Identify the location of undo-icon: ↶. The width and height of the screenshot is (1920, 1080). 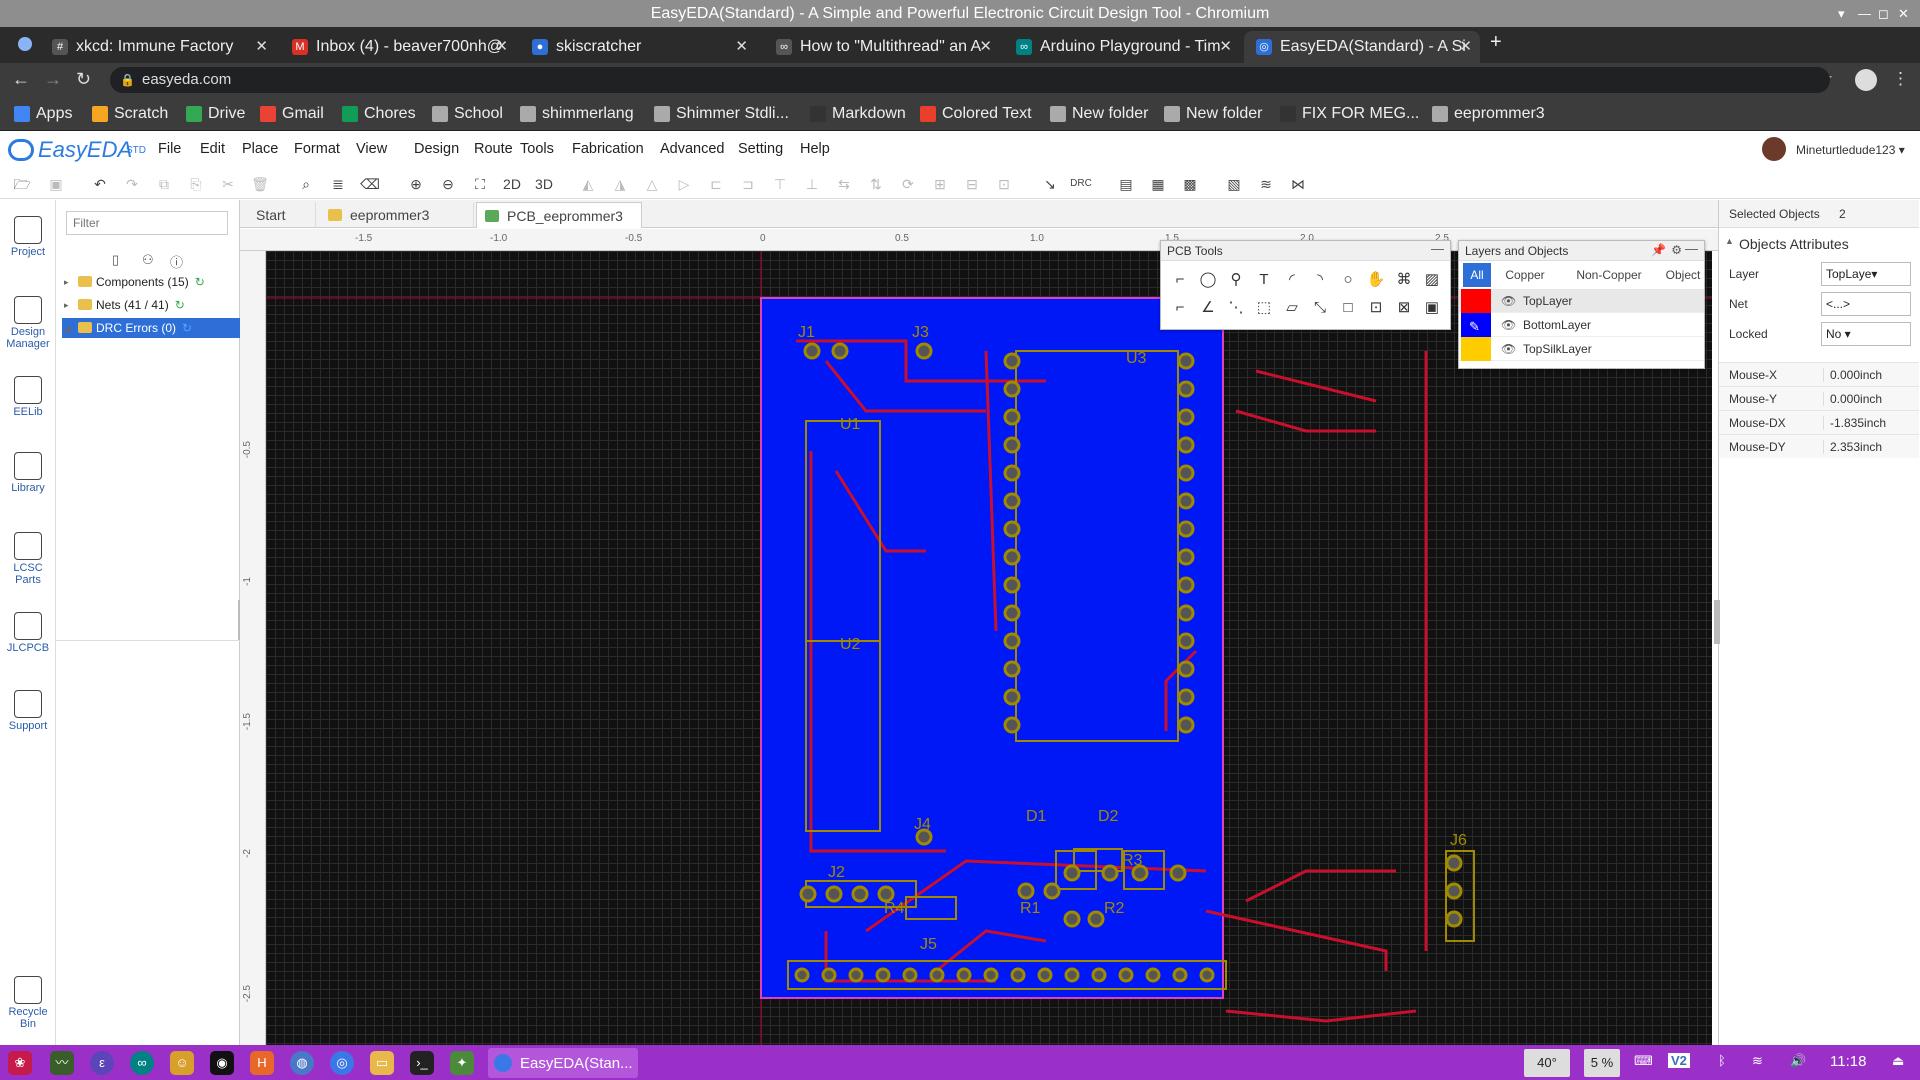
(100, 184).